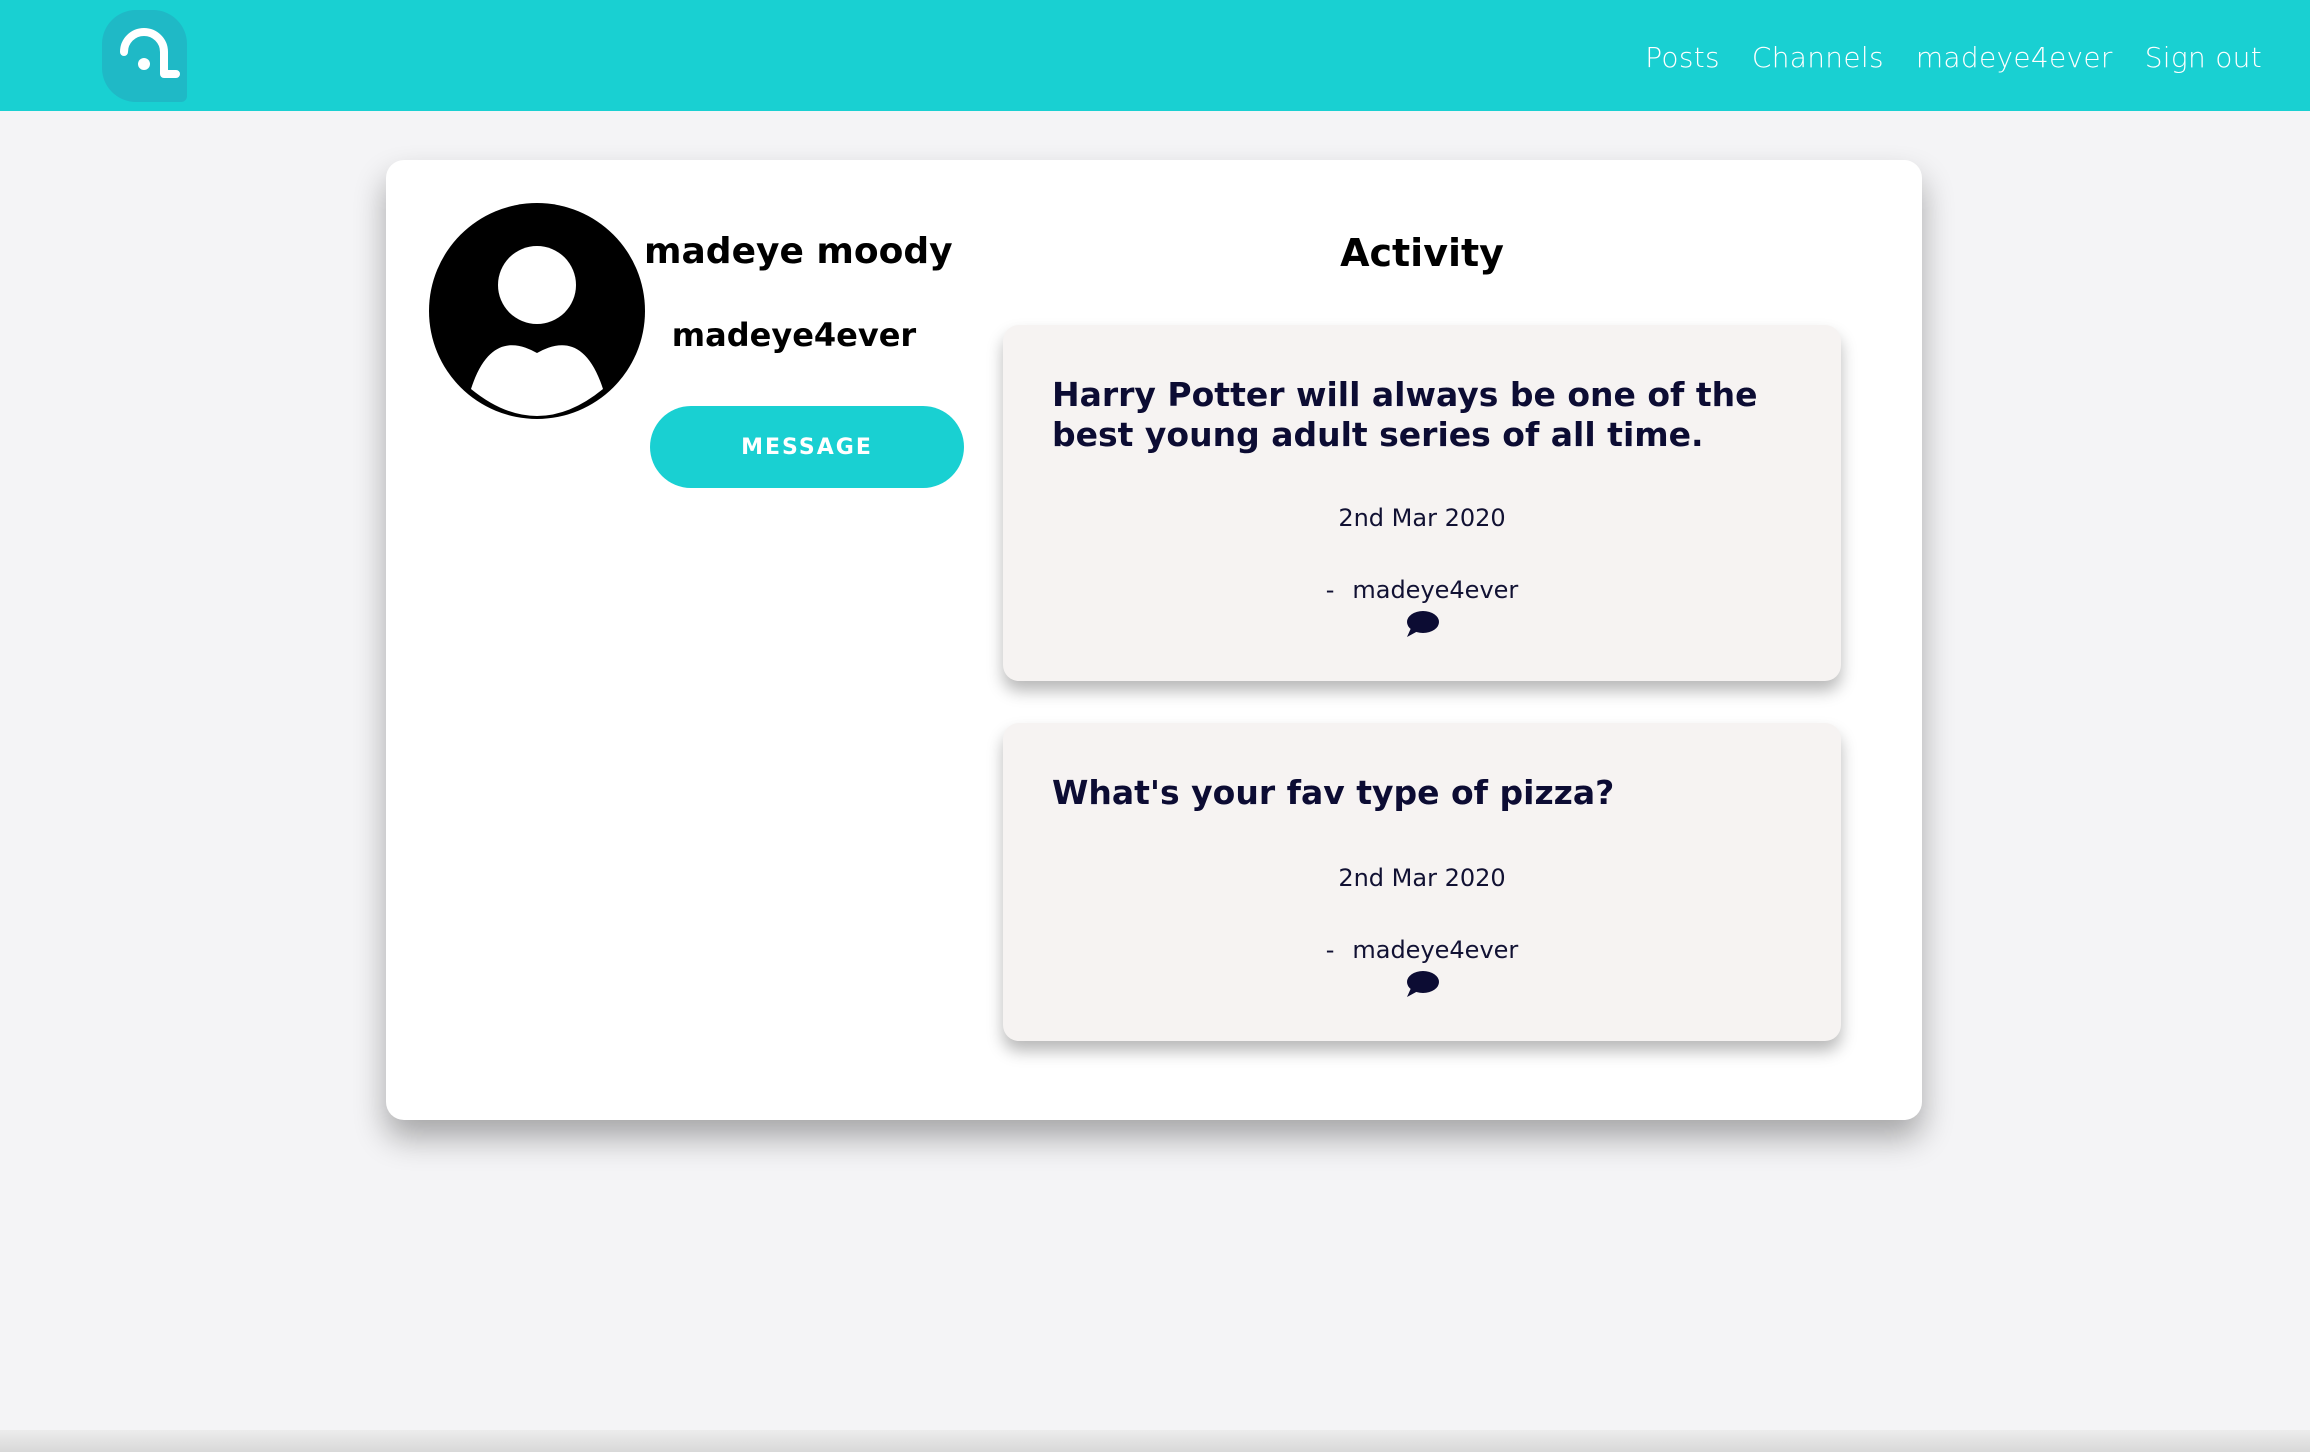 This screenshot has height=1452, width=2310. I want to click on app-logo, so click(144, 56).